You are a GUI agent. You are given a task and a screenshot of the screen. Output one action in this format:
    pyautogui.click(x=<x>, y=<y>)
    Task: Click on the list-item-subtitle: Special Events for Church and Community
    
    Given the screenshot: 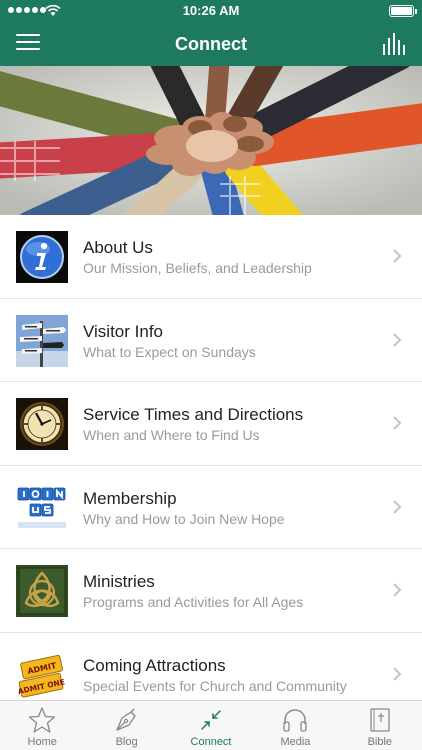 What is the action you would take?
    pyautogui.click(x=215, y=685)
    